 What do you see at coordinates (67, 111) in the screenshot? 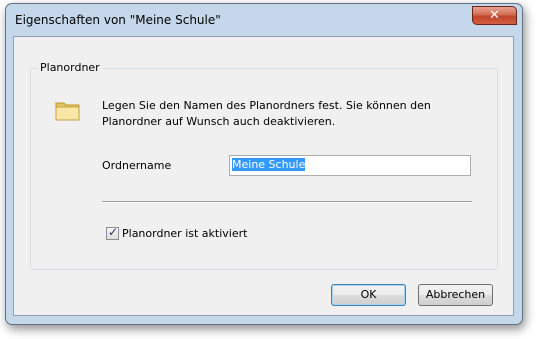
I see `folder-icon` at bounding box center [67, 111].